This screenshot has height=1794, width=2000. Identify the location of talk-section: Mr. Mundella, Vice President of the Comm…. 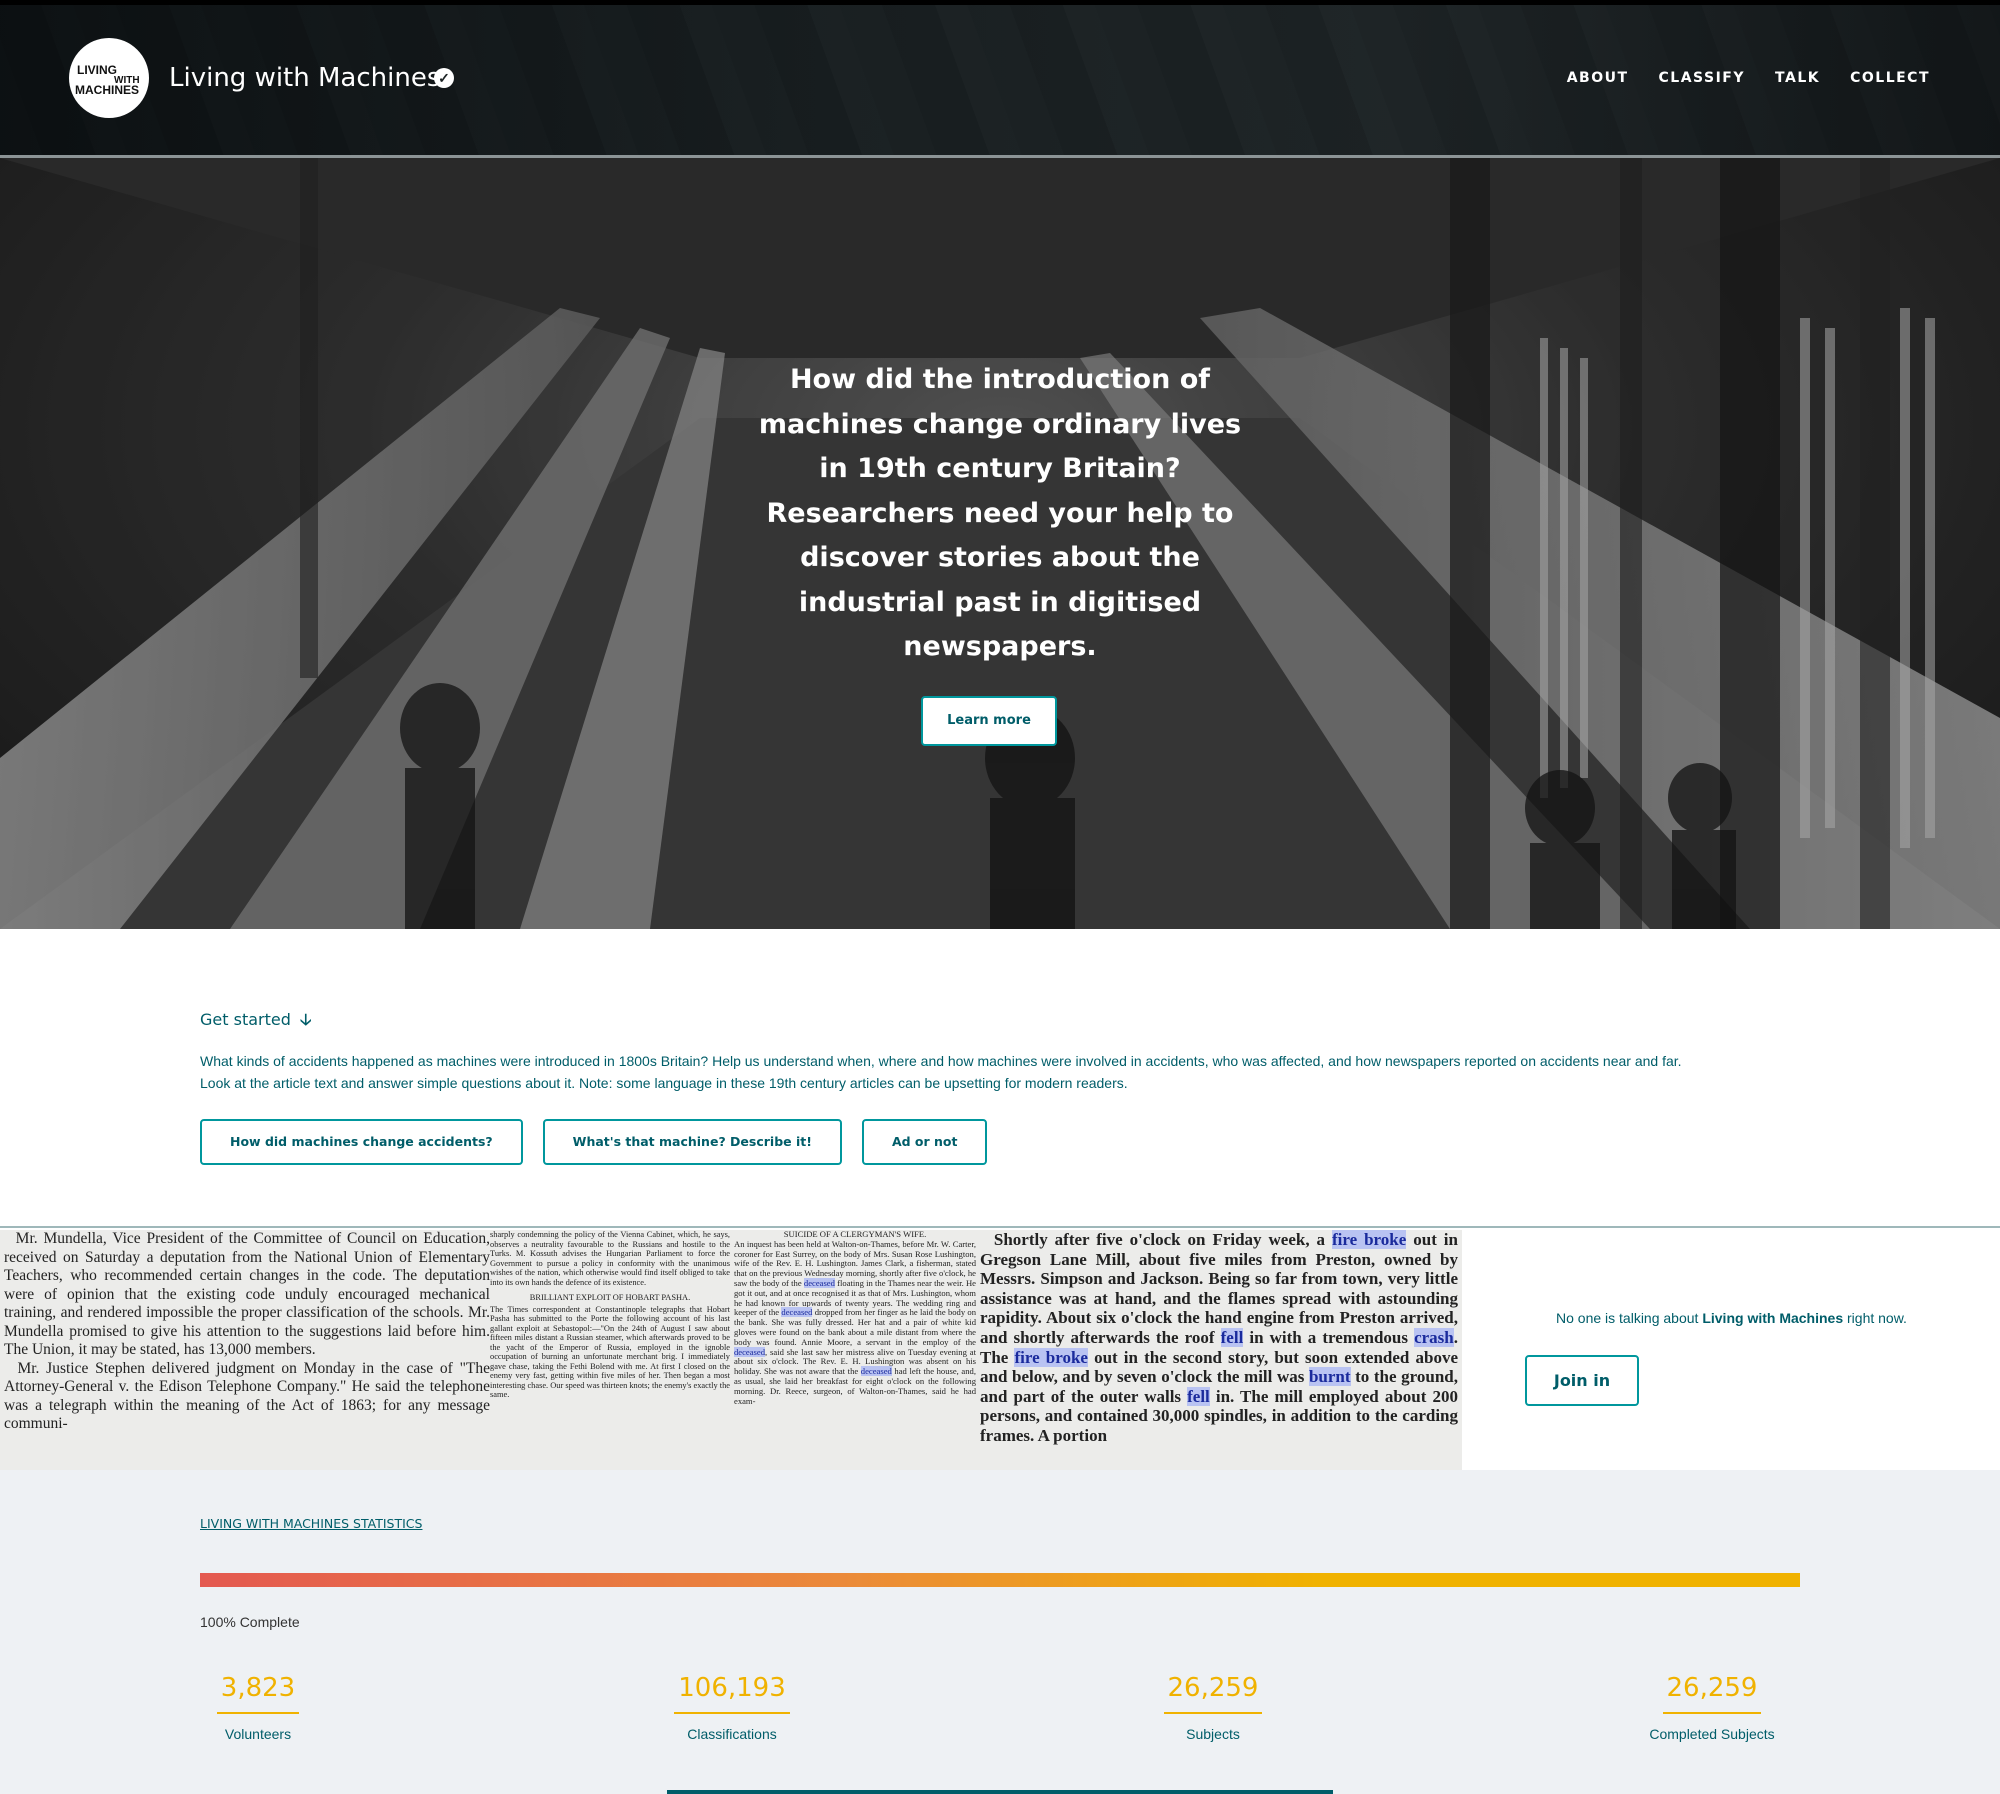
(1000, 1349).